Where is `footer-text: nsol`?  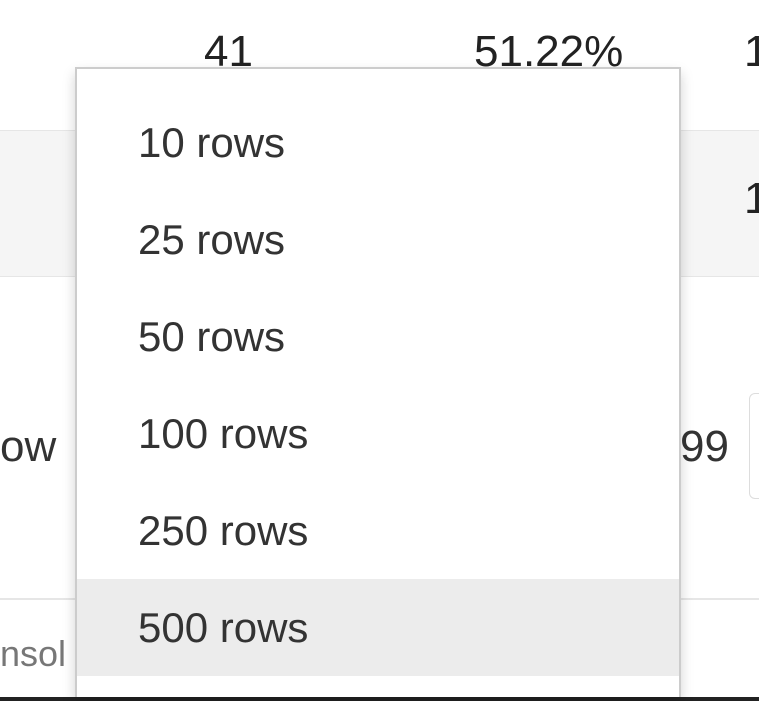
footer-text: nsol is located at coordinates (33, 653).